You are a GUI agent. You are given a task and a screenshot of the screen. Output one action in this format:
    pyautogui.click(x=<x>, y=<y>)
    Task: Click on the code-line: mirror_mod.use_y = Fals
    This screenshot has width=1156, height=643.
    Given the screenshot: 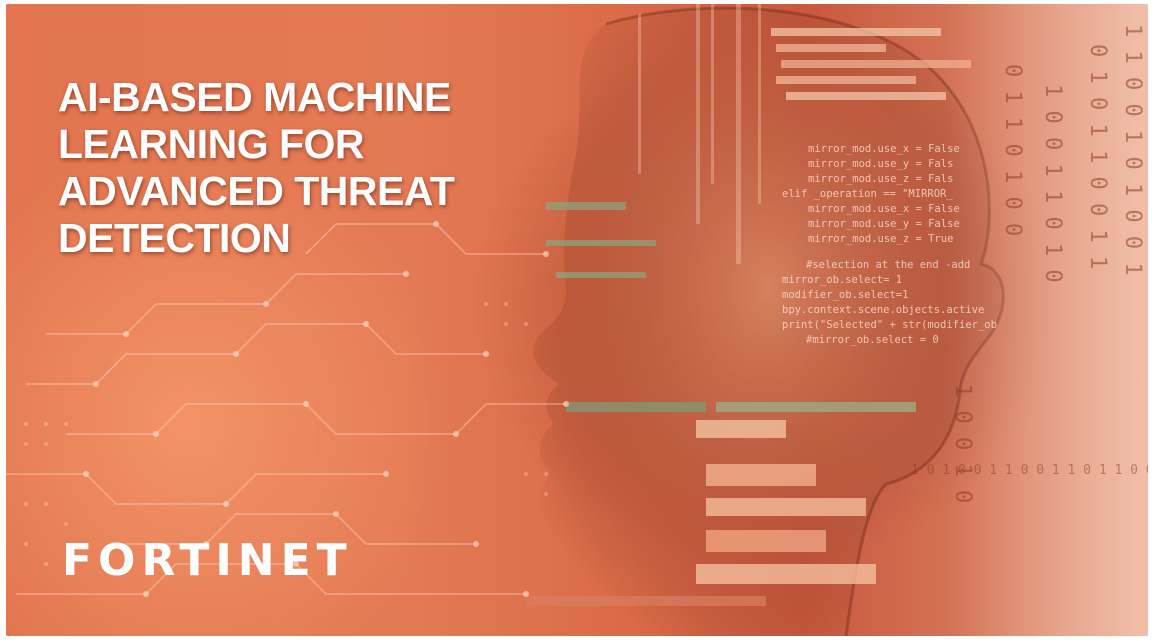 What is the action you would take?
    pyautogui.click(x=880, y=164)
    